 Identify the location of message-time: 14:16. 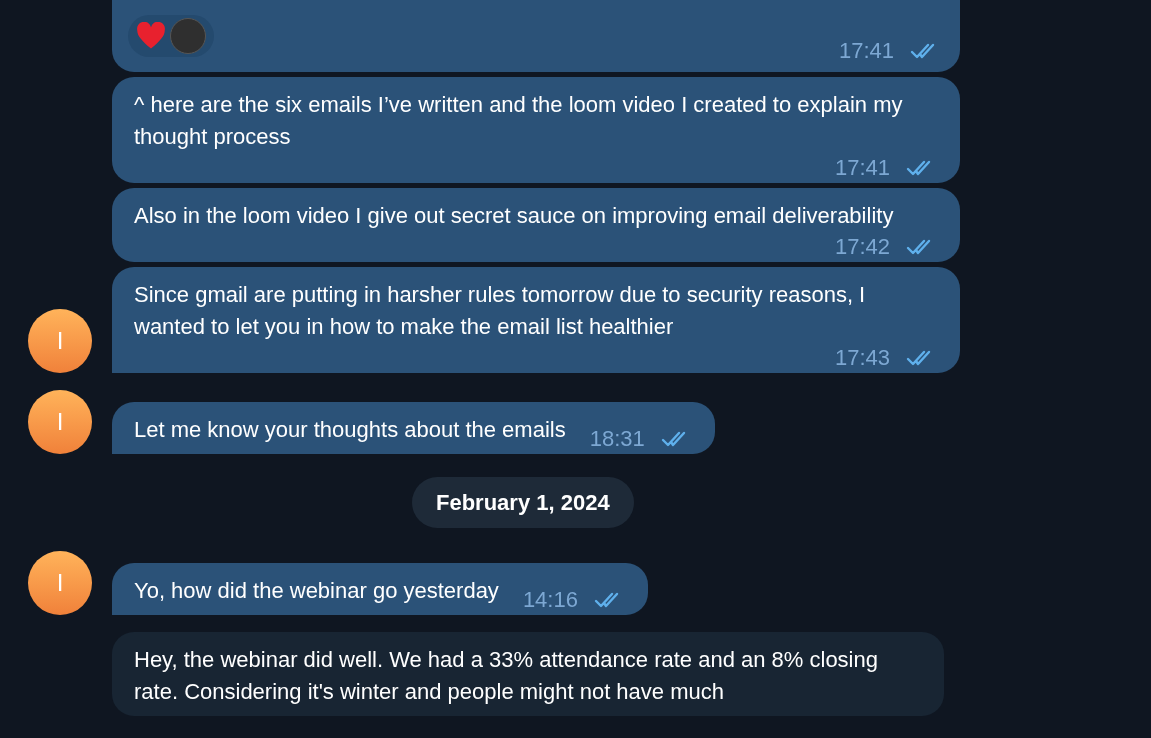
(550, 600).